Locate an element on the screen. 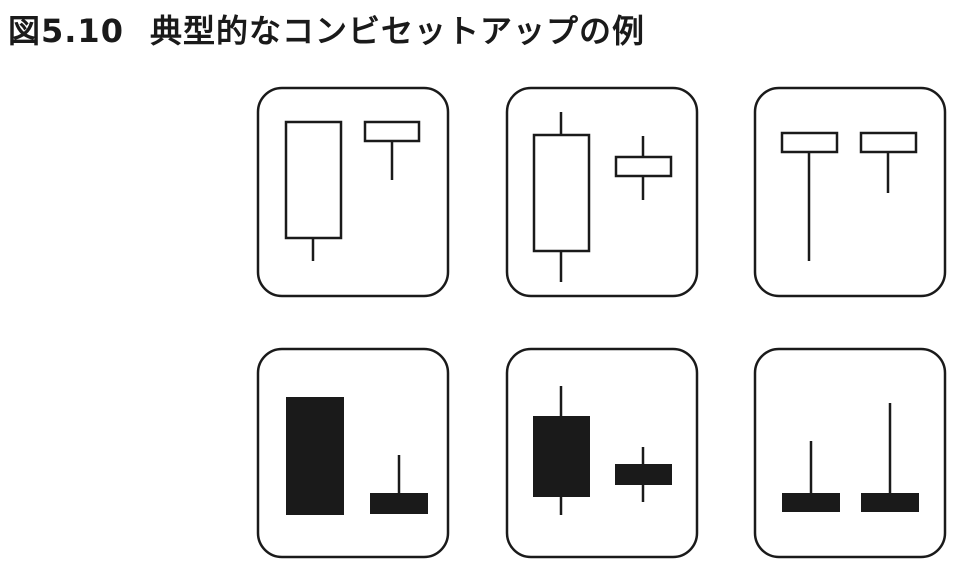 The height and width of the screenshot is (567, 954). candlestick-large-solid is located at coordinates (315, 456).